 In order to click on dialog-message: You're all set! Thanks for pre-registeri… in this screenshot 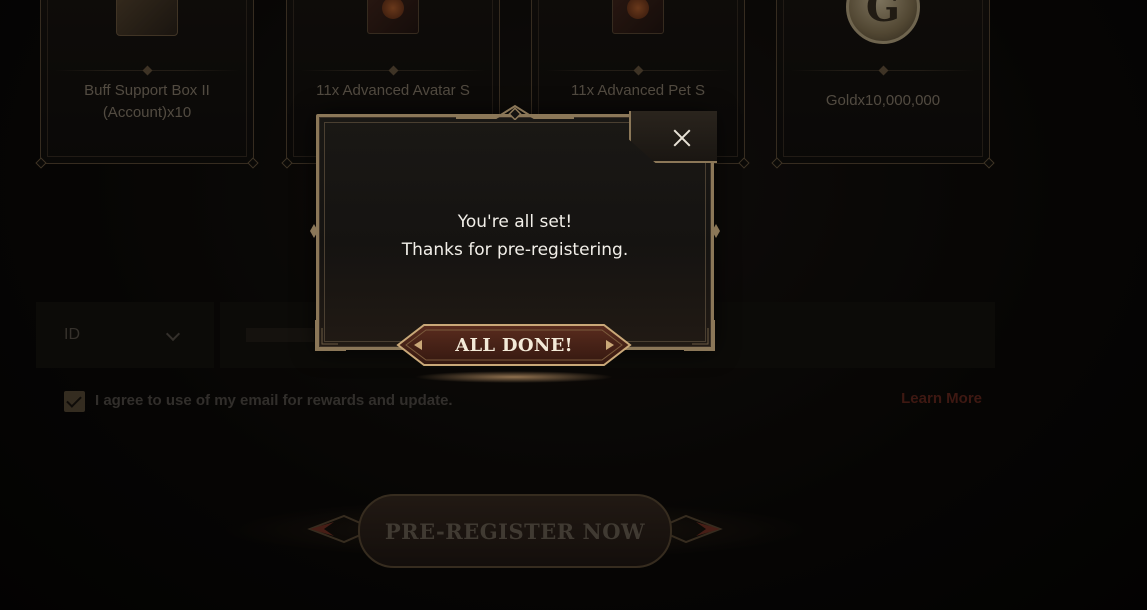, I will do `click(515, 236)`.